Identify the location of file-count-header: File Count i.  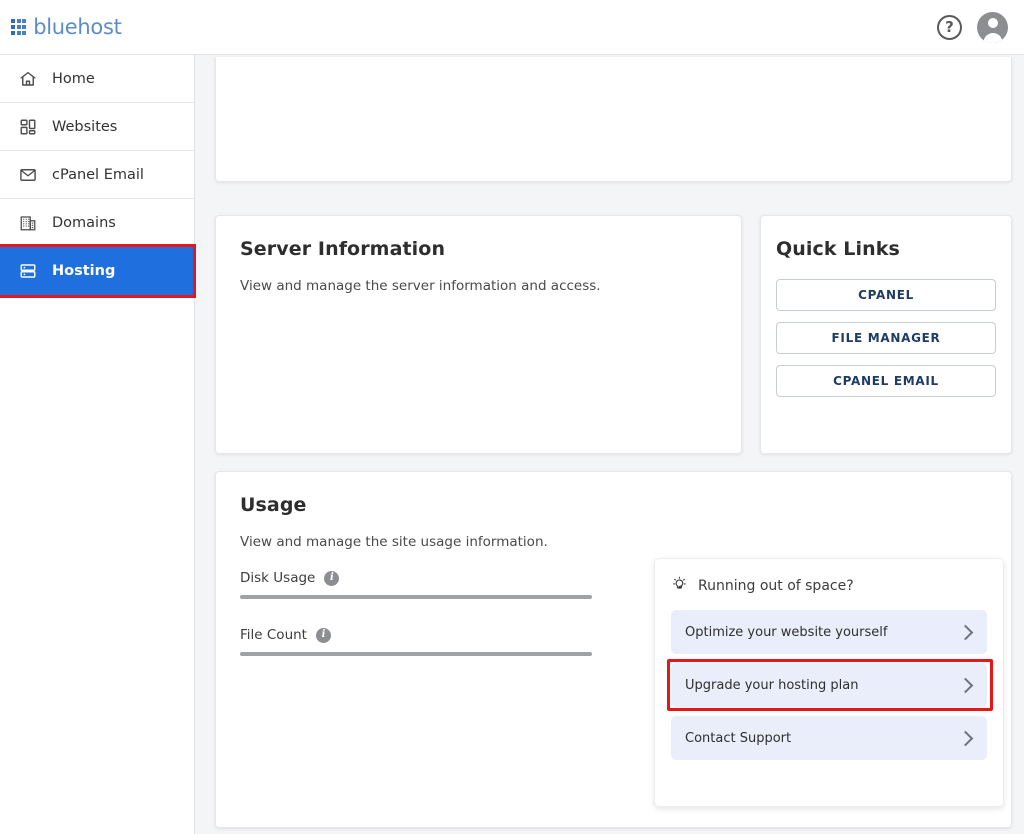
(416, 635).